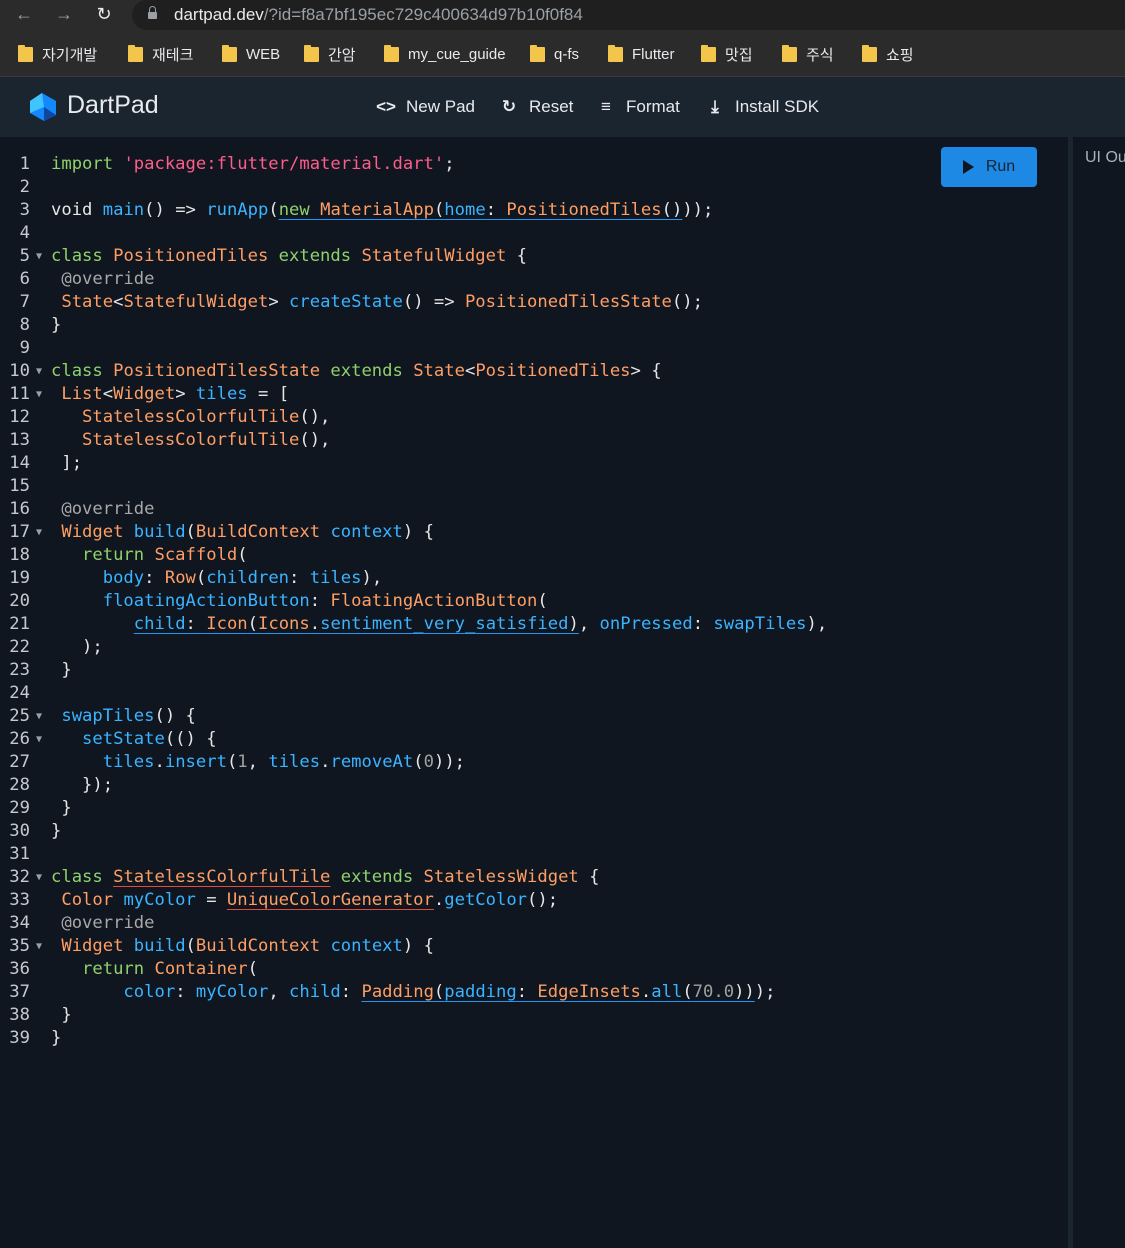 The height and width of the screenshot is (1248, 1125). Describe the element at coordinates (103, 555) in the screenshot. I see `code-token: return` at that location.